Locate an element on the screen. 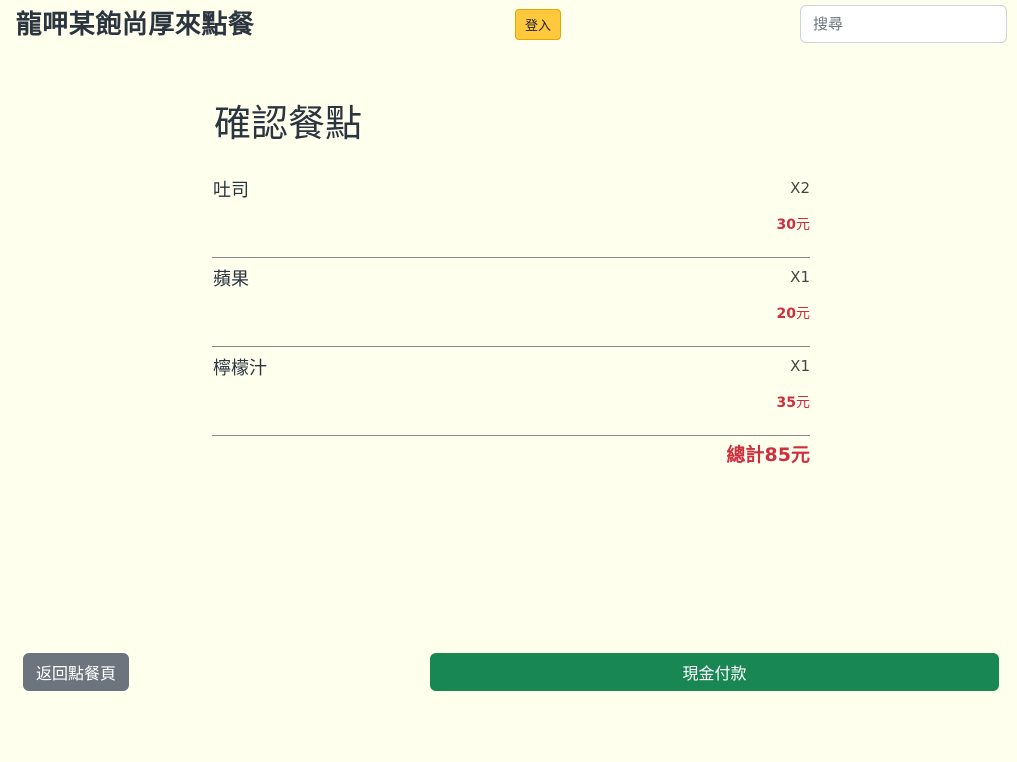 This screenshot has height=762, width=1017. item-price-value: 30 is located at coordinates (786, 225).